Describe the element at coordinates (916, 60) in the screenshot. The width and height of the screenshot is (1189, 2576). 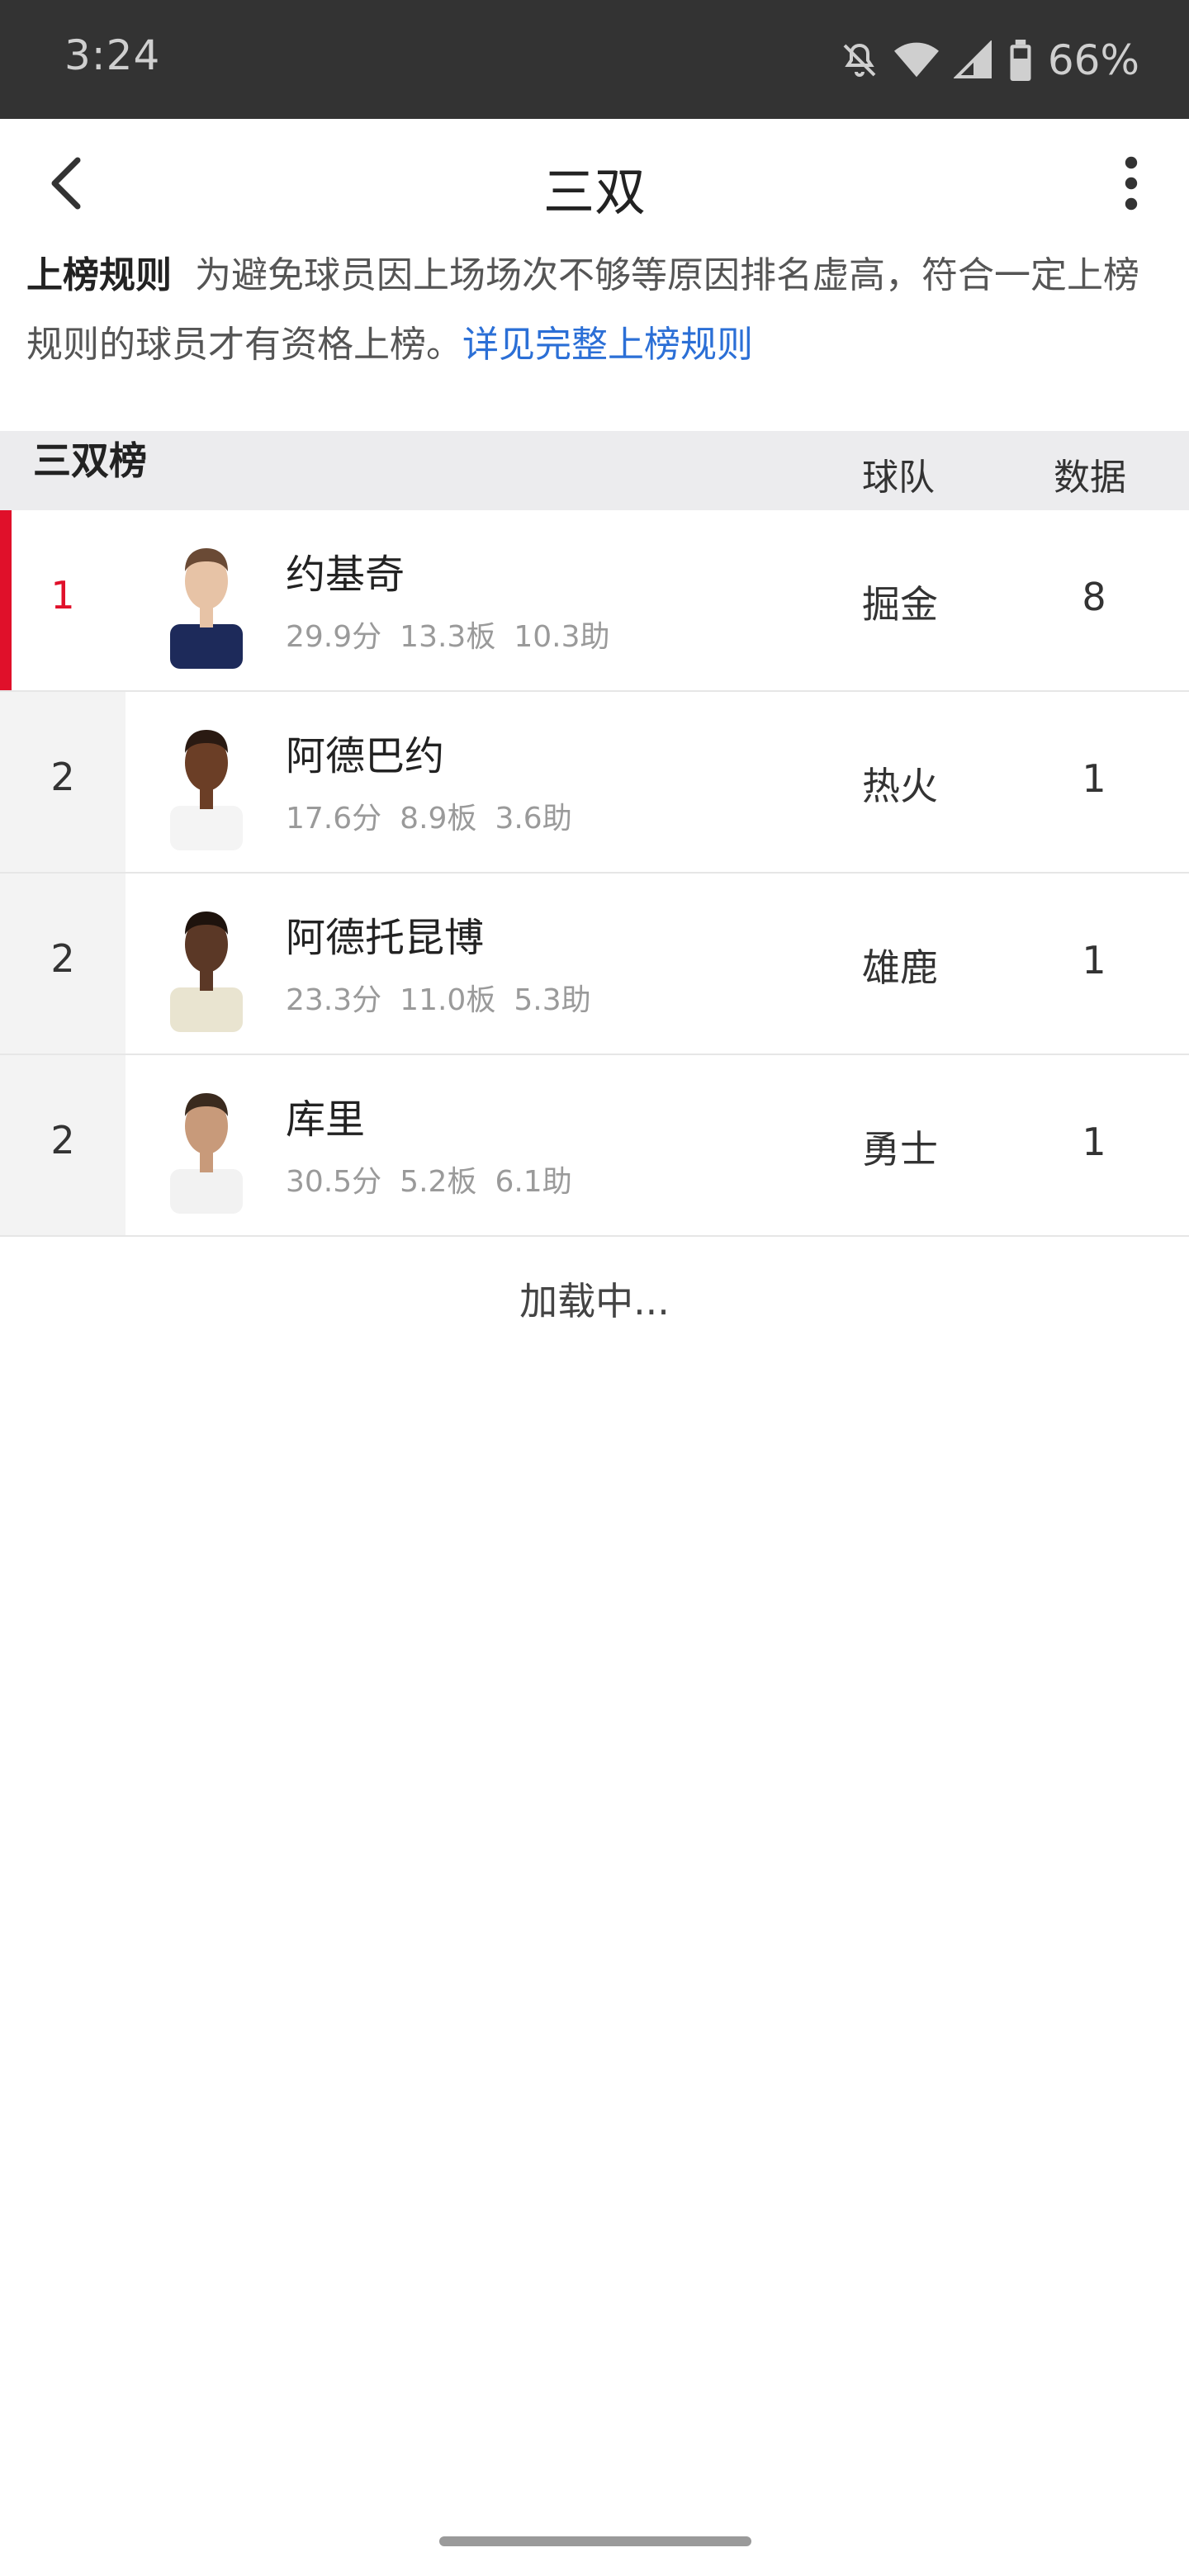
I see `wifi-icon` at that location.